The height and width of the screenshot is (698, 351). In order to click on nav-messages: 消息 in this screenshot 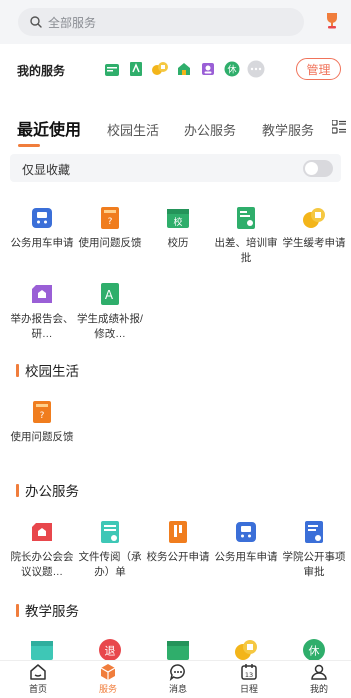, I will do `click(178, 679)`.